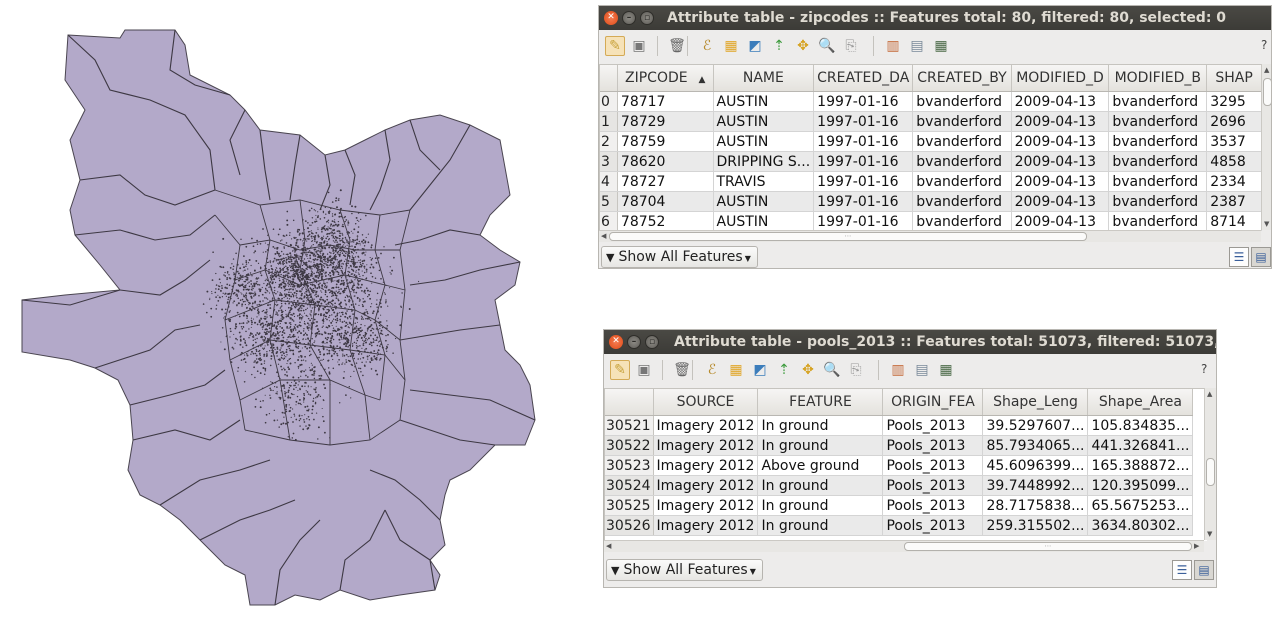 The image size is (1272, 637). Describe the element at coordinates (1140, 402) in the screenshot. I see `column-header: Shape_Area` at that location.